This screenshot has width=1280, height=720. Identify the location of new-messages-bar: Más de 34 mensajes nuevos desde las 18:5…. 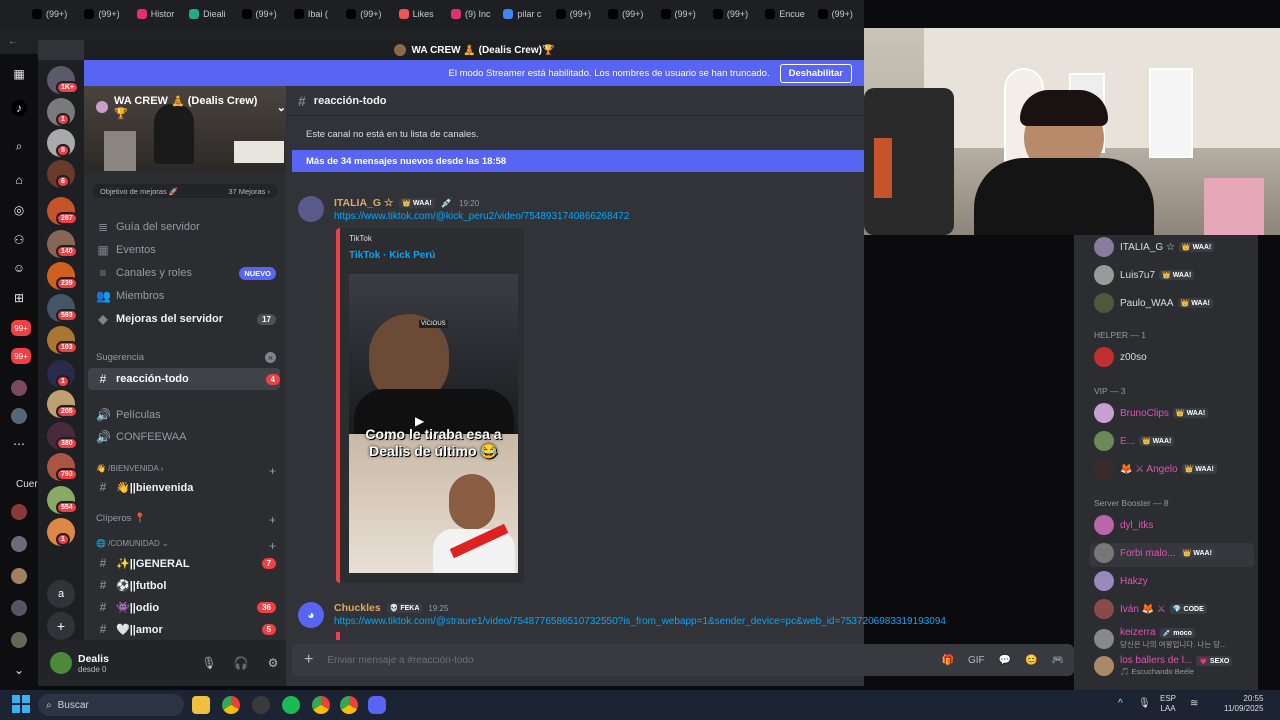
(578, 161).